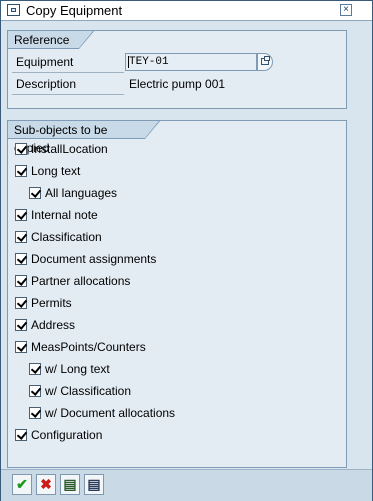 The height and width of the screenshot is (501, 373). I want to click on subobject-row: w/ Long text, so click(69, 369).